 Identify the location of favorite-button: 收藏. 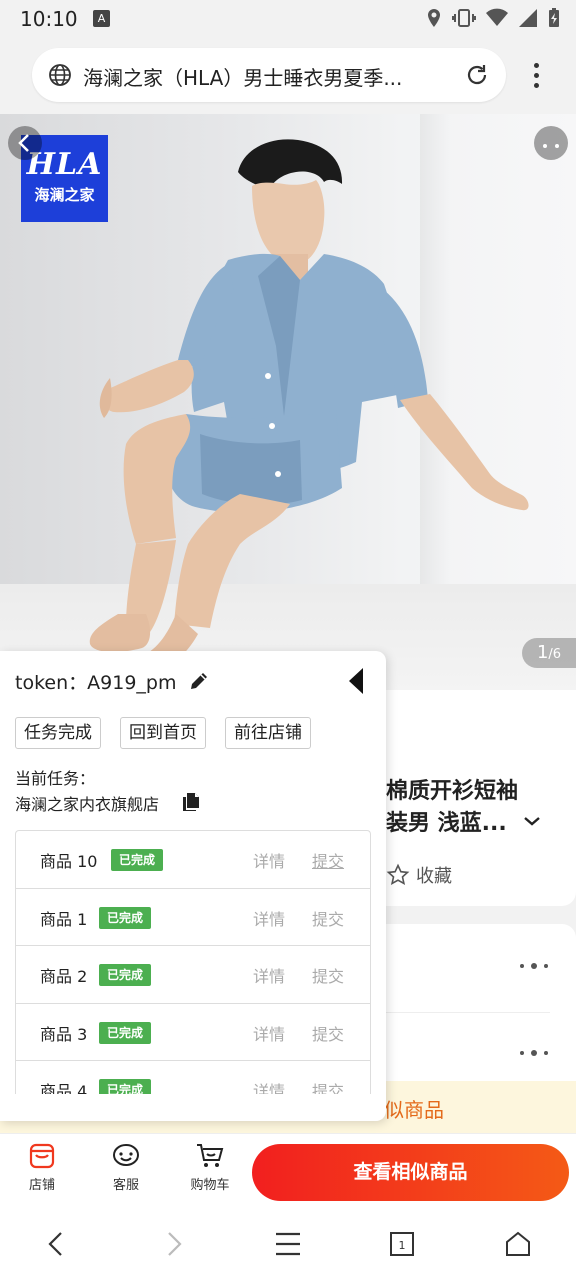
(419, 875).